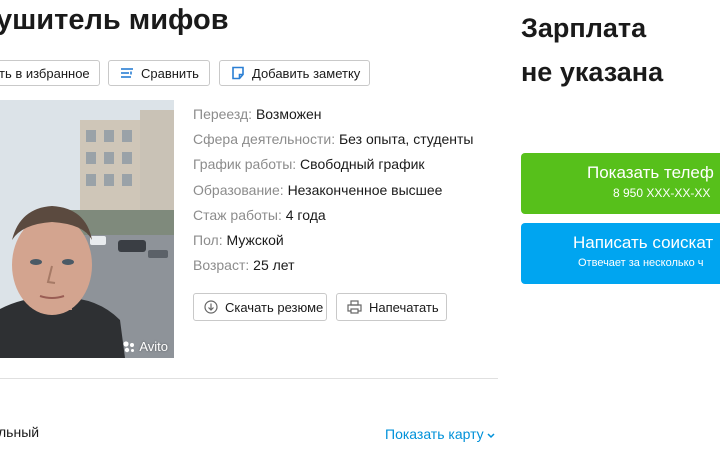 This screenshot has width=720, height=460. I want to click on note-icon, so click(238, 73).